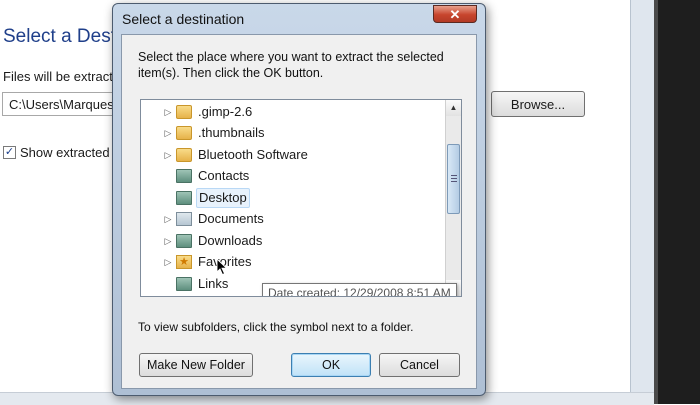 This screenshot has height=405, width=700. Describe the element at coordinates (183, 19) in the screenshot. I see `dialog-title: Select a destination` at that location.